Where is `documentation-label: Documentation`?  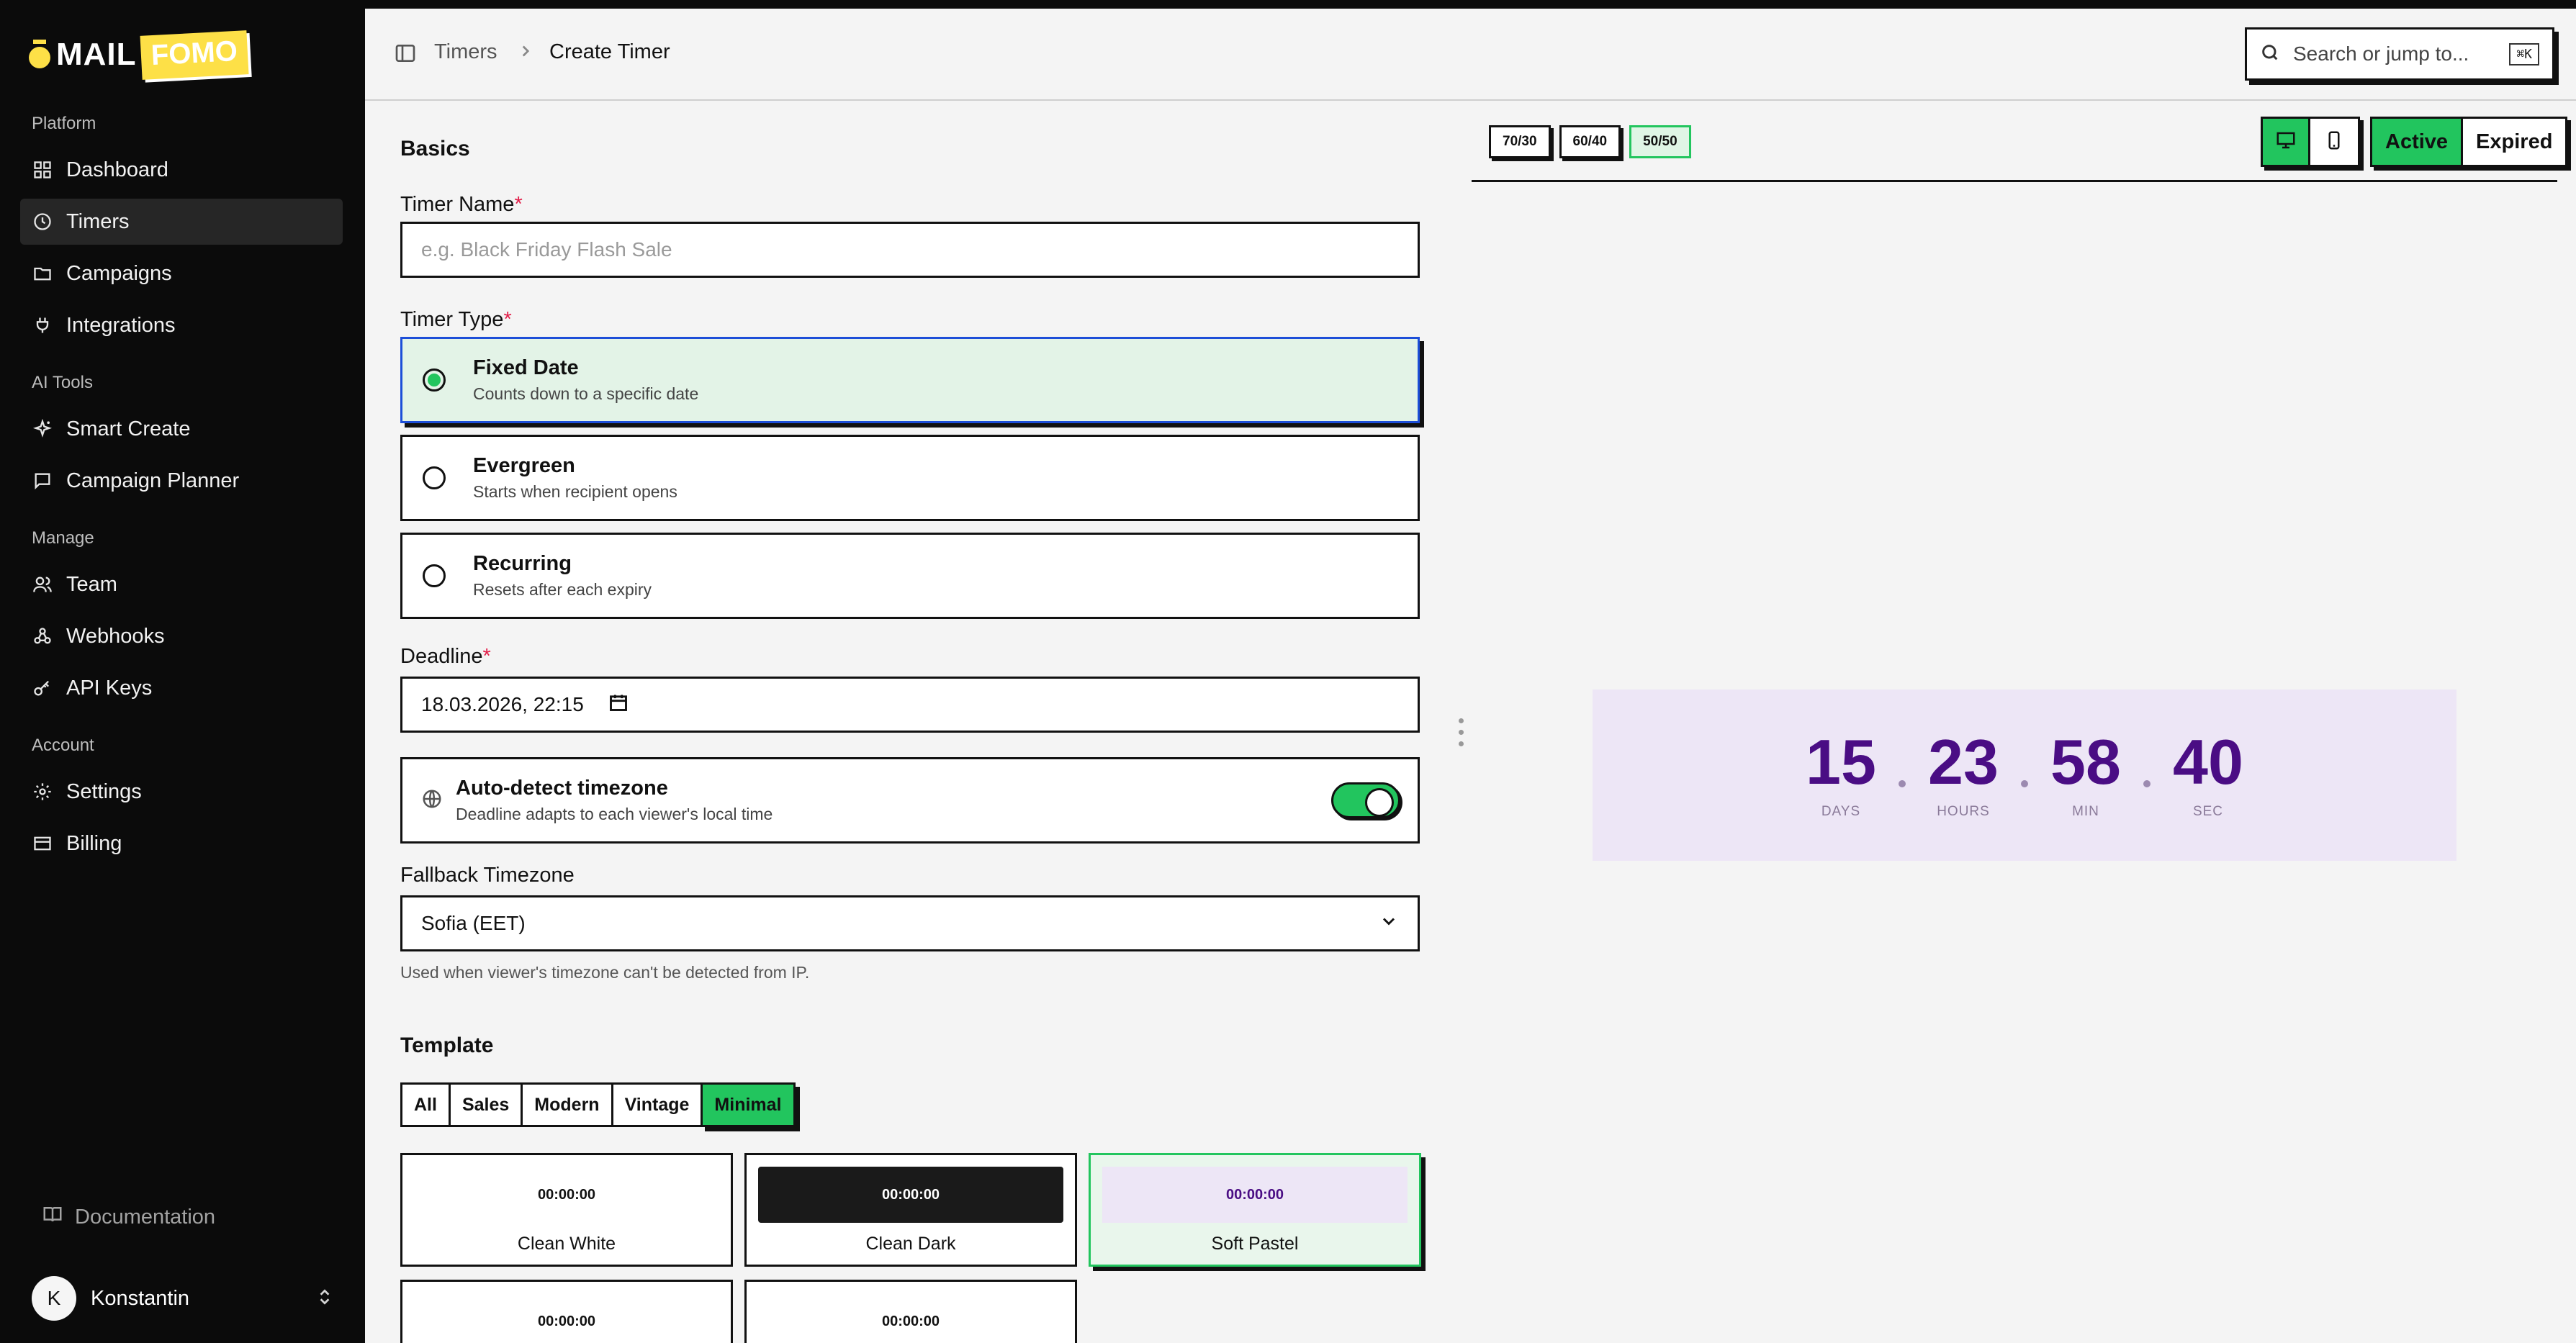
documentation-label: Documentation is located at coordinates (145, 1217).